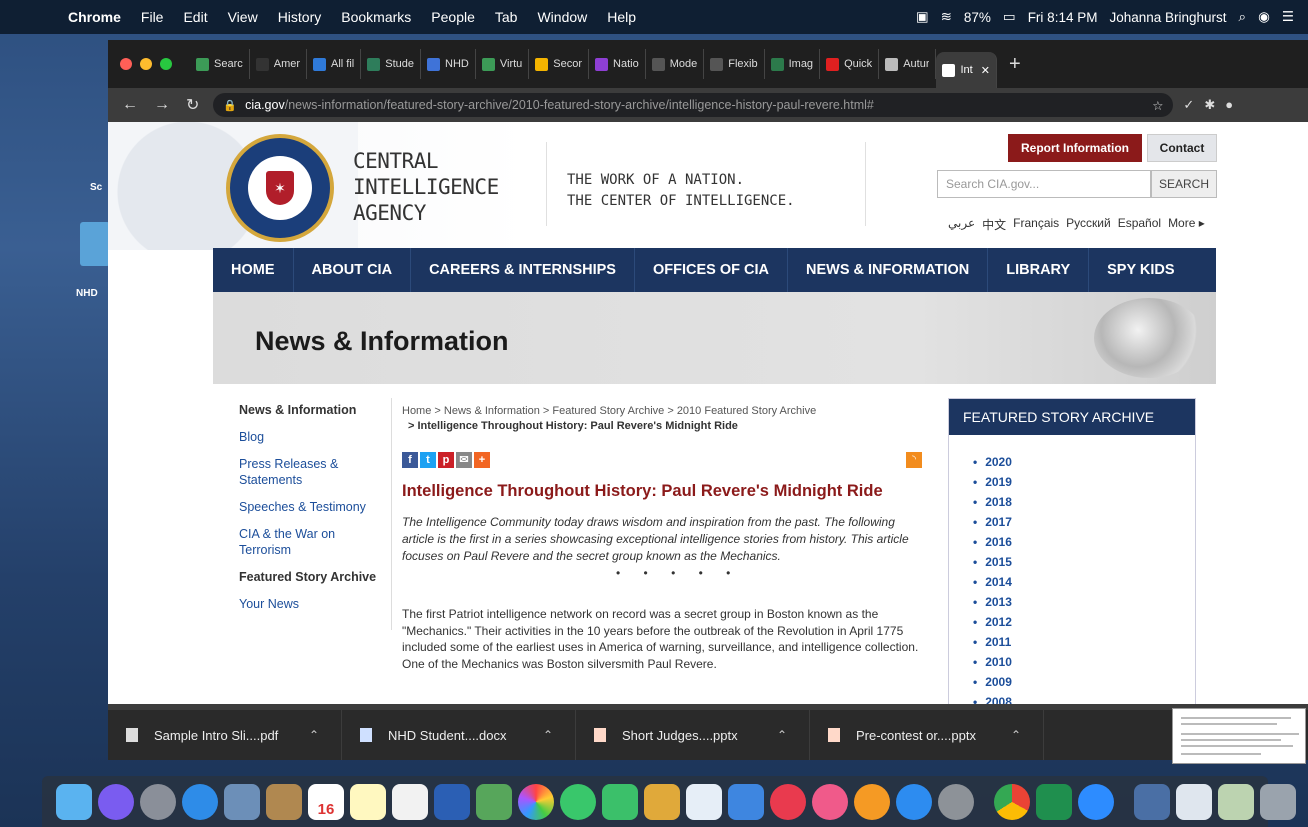 Image resolution: width=1308 pixels, height=827 pixels. Describe the element at coordinates (506, 17) in the screenshot. I see `menu-tab: Tab` at that location.